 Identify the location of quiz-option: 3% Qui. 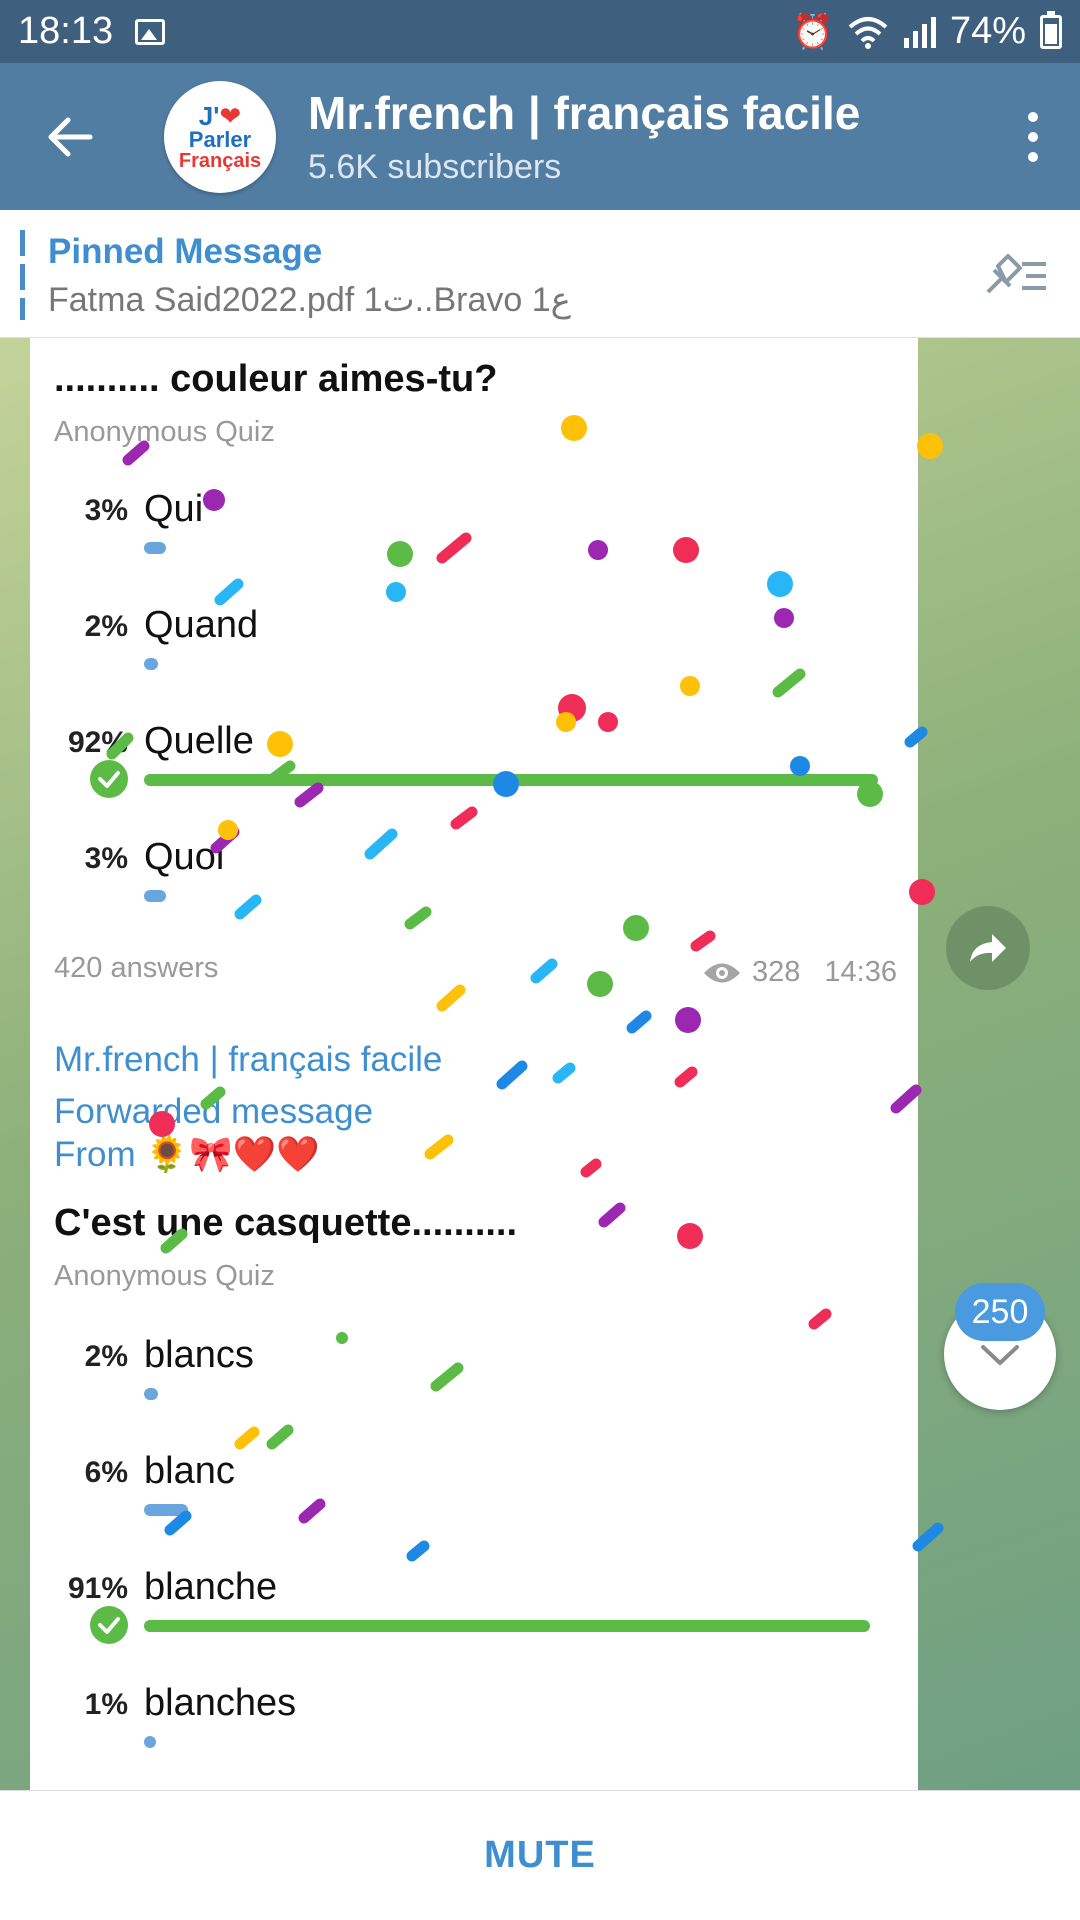
(474, 541).